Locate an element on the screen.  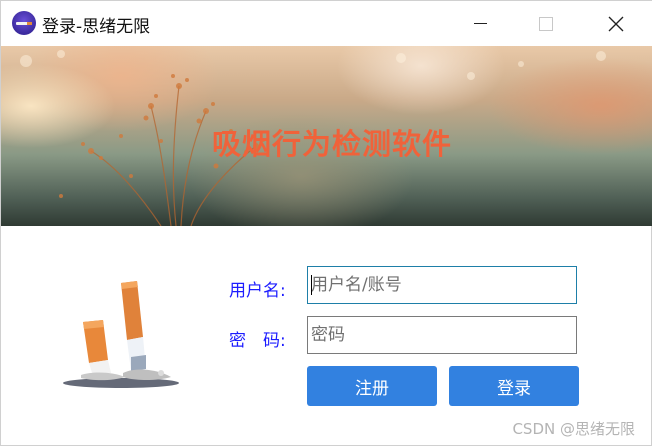
close-icon is located at coordinates (616, 23).